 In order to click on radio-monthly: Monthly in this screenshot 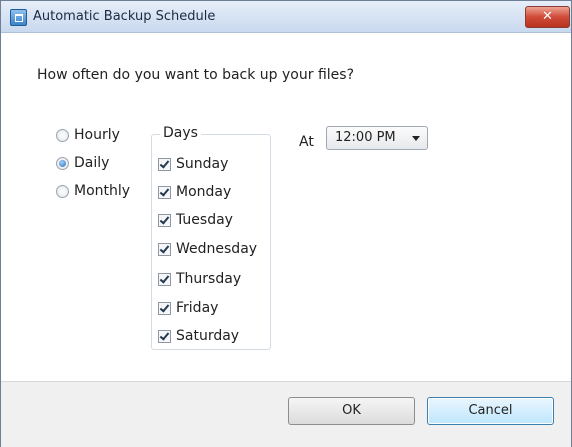, I will do `click(93, 191)`.